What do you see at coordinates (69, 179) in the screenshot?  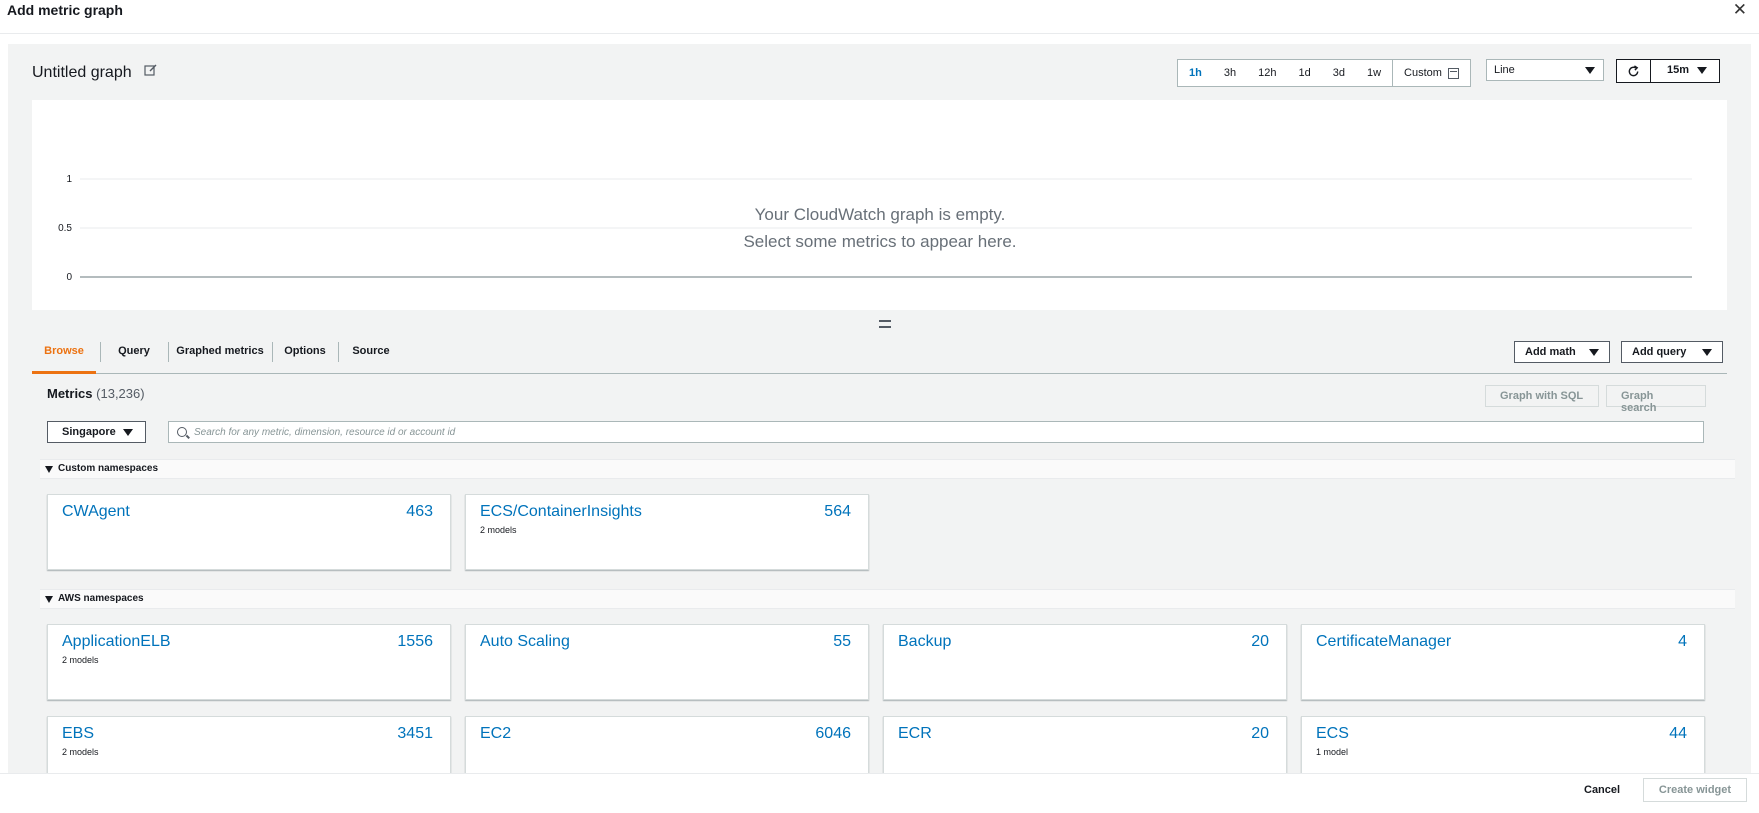 I see `y-tick-label: 1` at bounding box center [69, 179].